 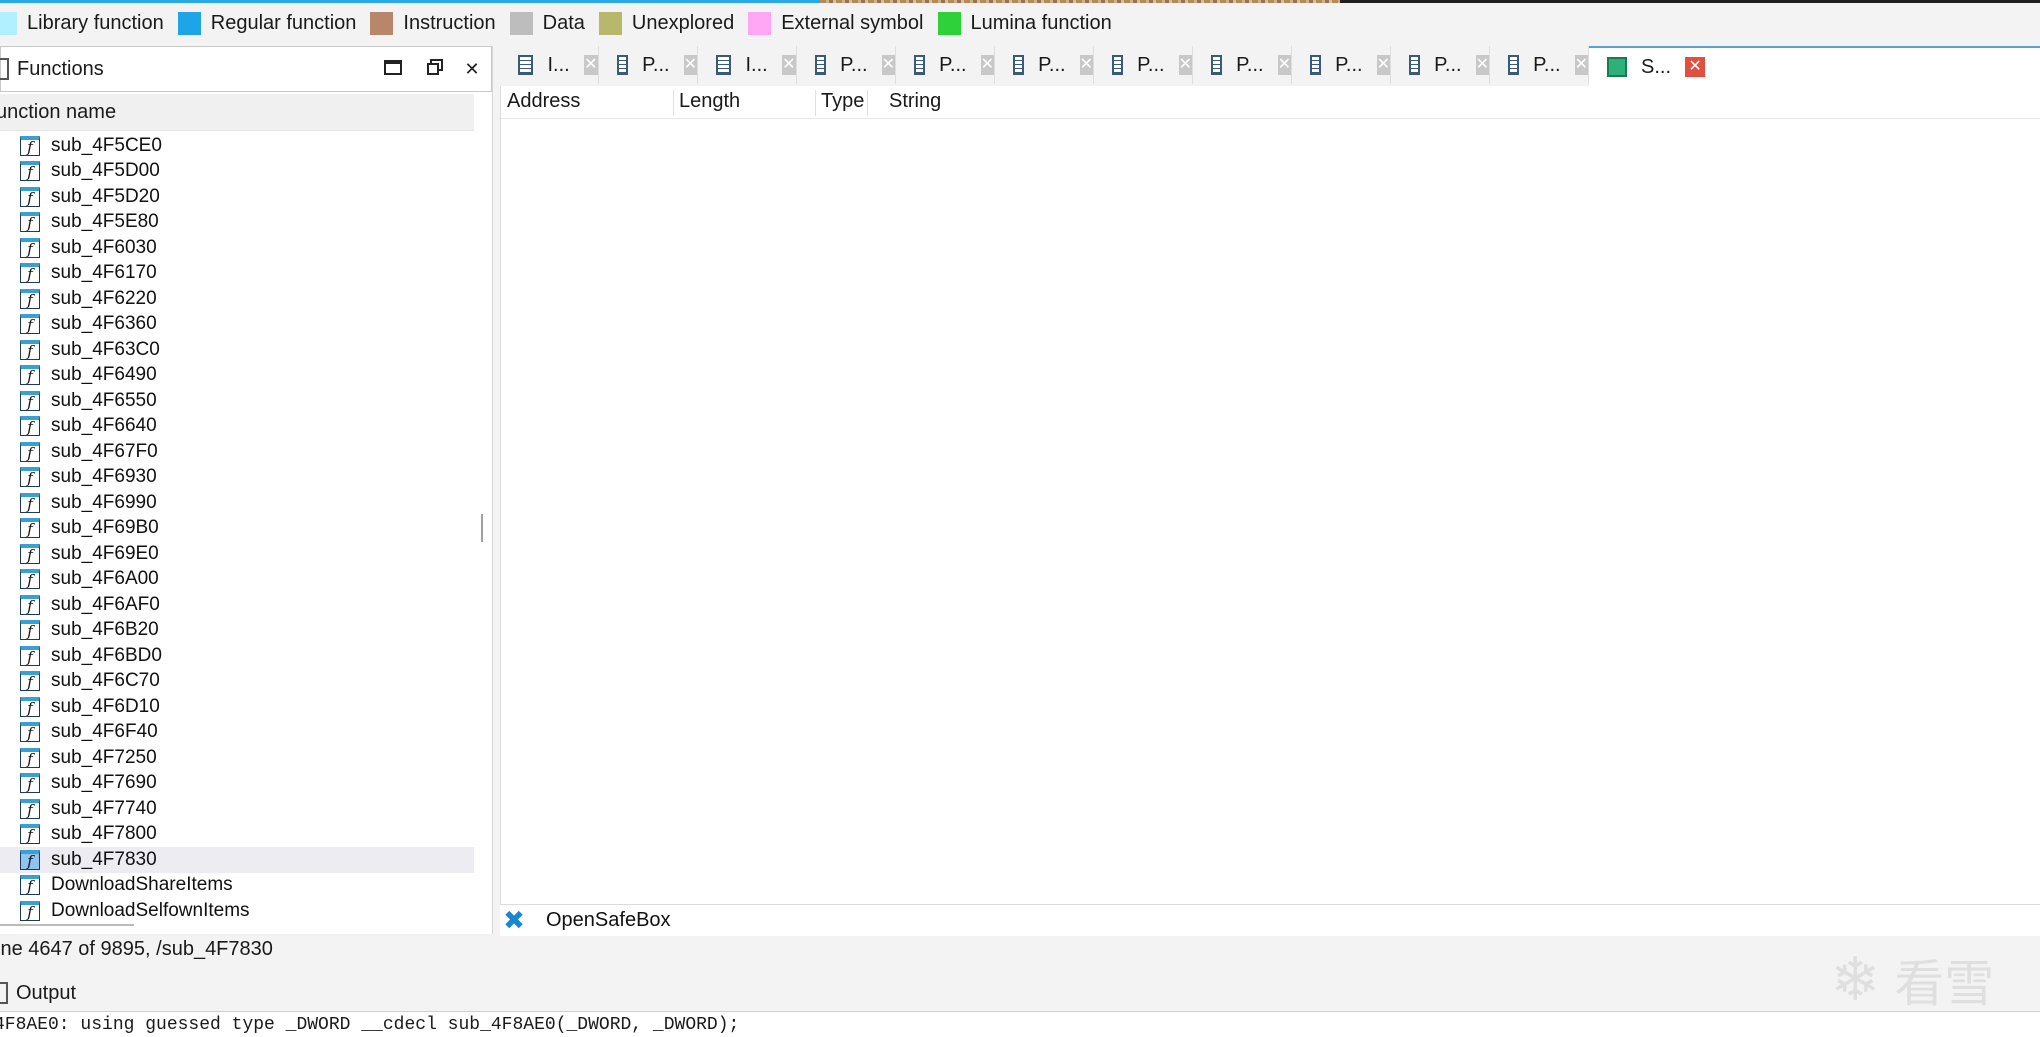 What do you see at coordinates (237, 427) in the screenshot?
I see `function-list-item: f sub_4F6640` at bounding box center [237, 427].